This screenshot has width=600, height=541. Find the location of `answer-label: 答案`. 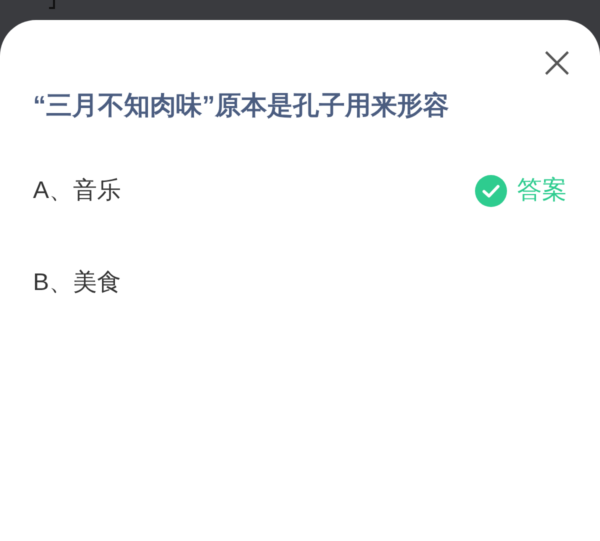

answer-label: 答案 is located at coordinates (542, 190).